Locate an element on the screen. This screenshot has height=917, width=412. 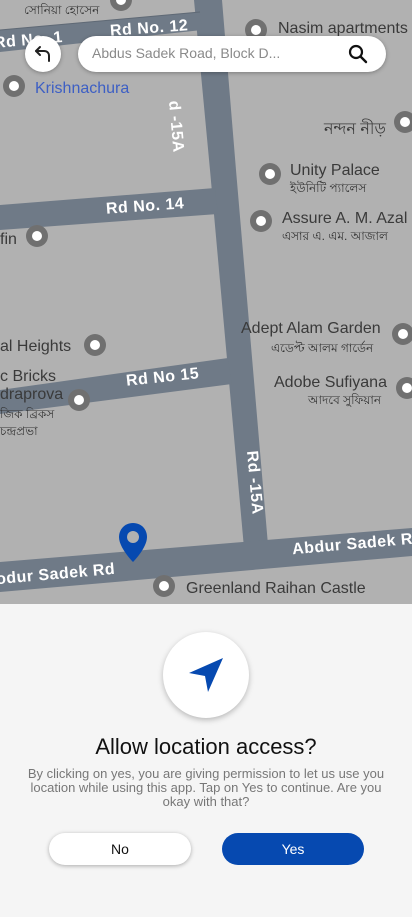
place-label-adept-alam-bn: এডেপ্ট আলম গার্ডেন is located at coordinates (322, 348).